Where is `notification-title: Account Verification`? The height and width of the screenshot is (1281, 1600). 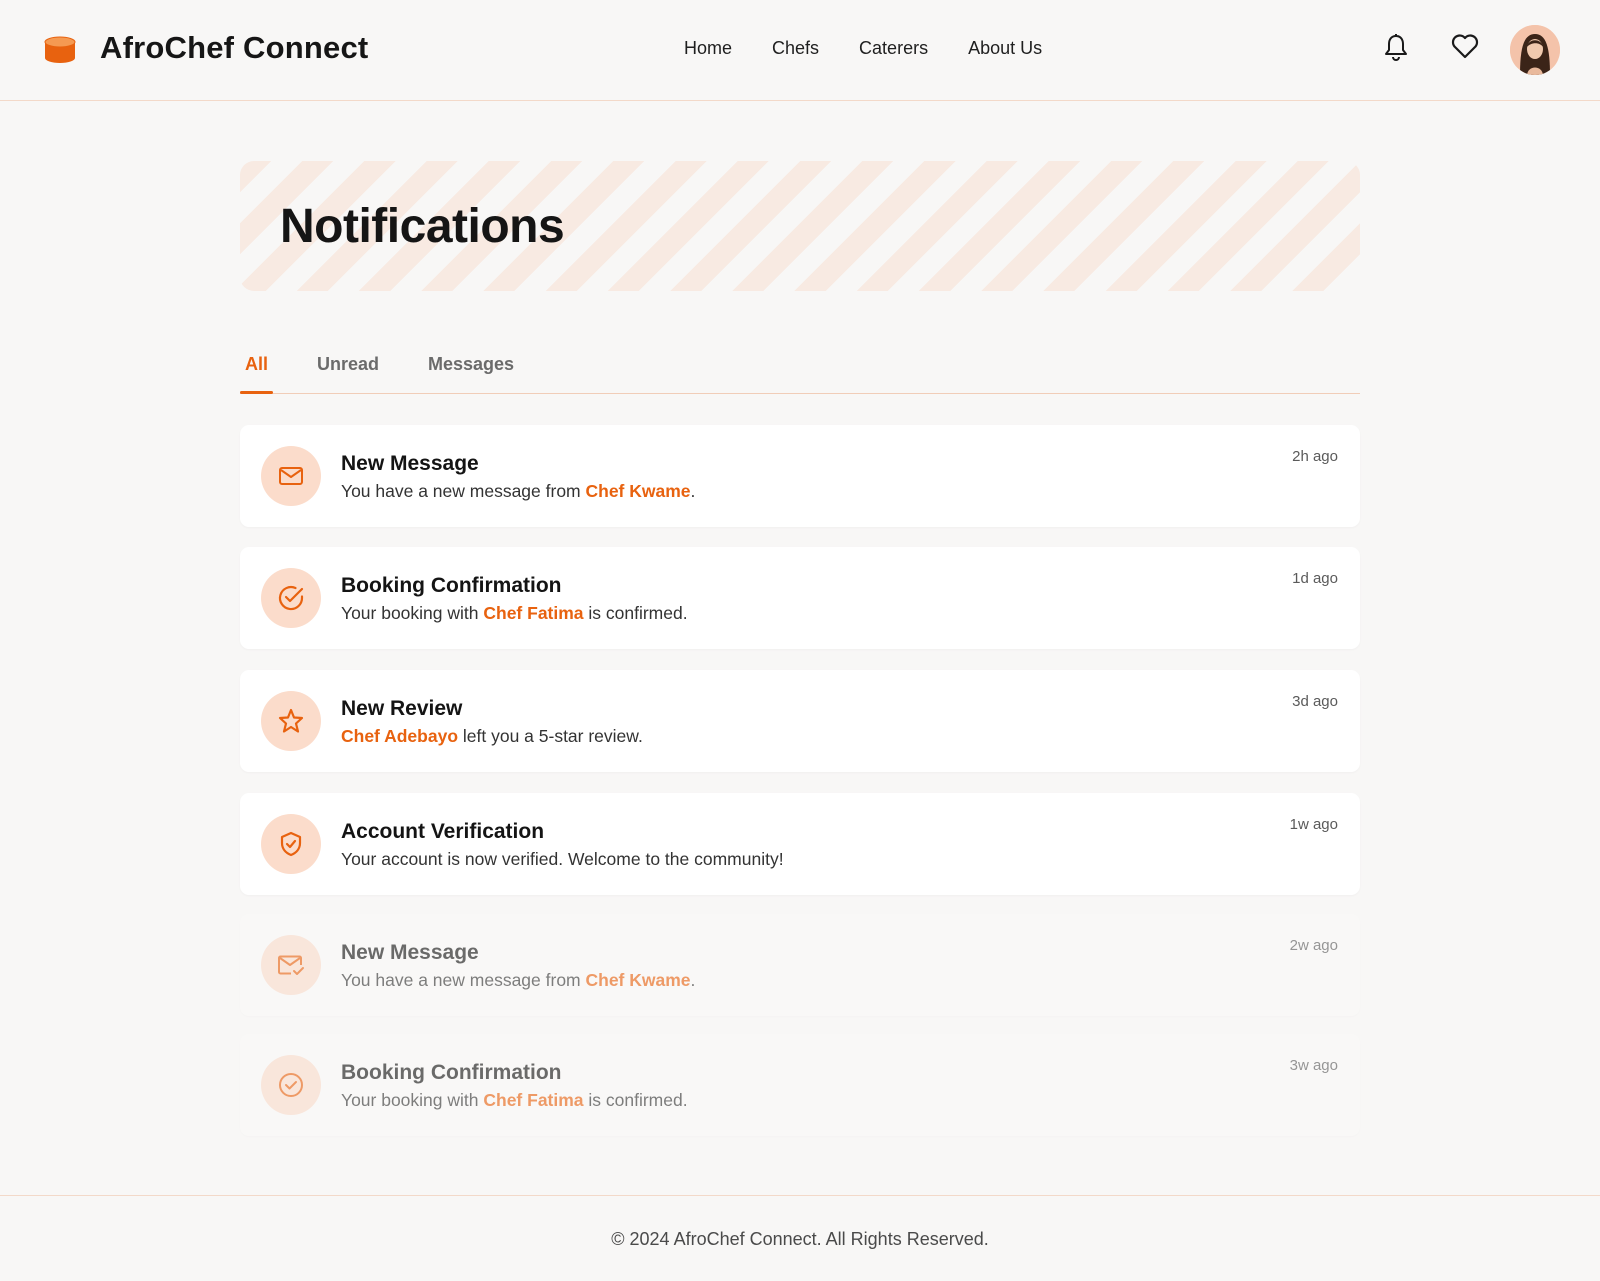
notification-title: Account Verification is located at coordinates (443, 831).